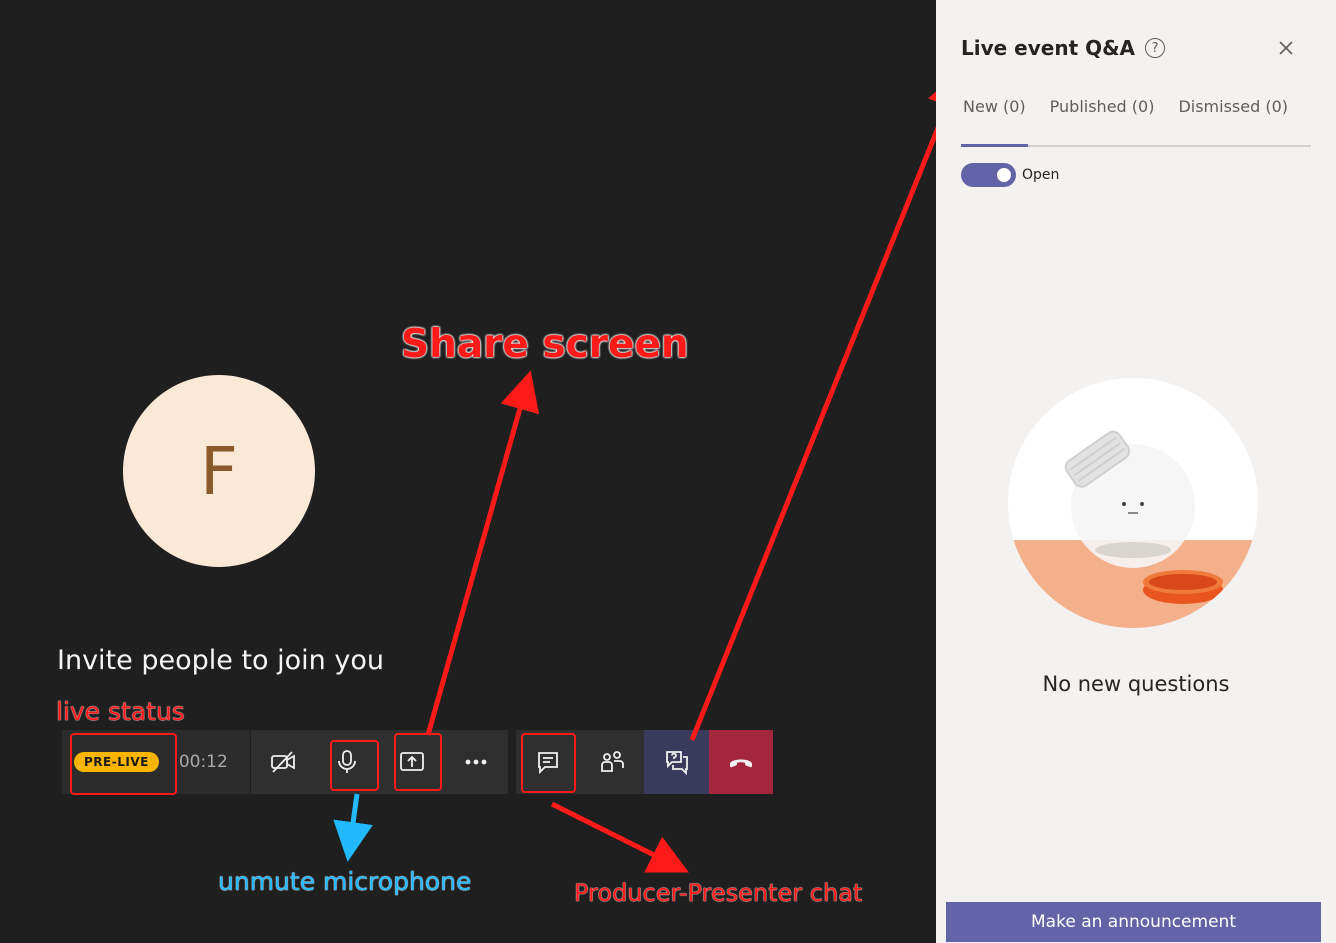 Image resolution: width=1336 pixels, height=943 pixels. I want to click on open-toggle-row: Open, so click(1010, 175).